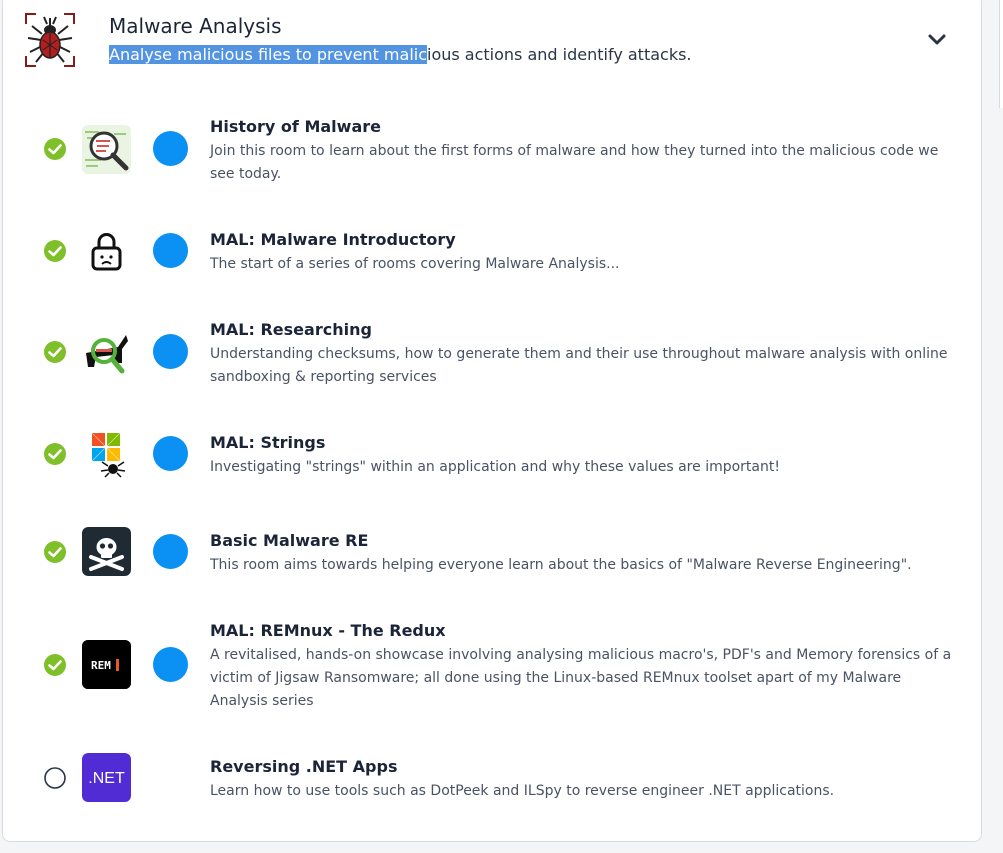 The width and height of the screenshot is (1003, 853). I want to click on adjacent-panel-edge, so click(1001, 54).